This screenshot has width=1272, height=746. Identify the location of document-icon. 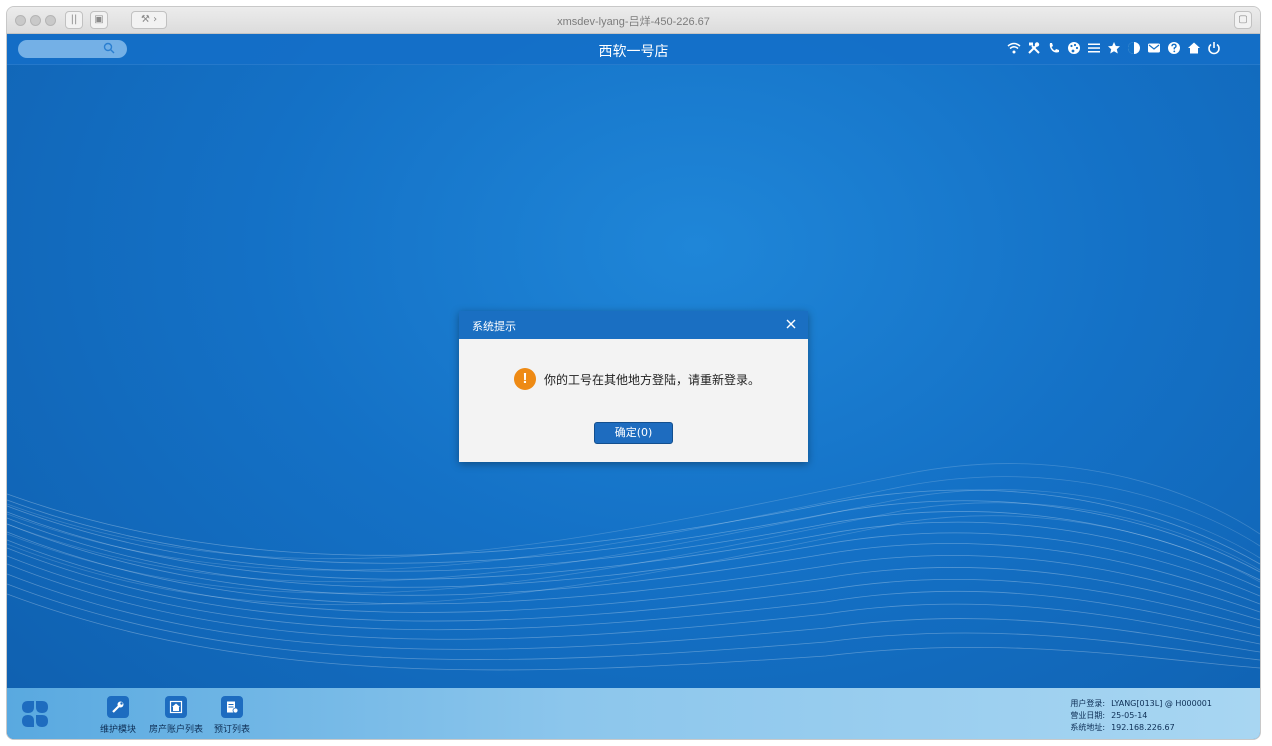
(232, 707).